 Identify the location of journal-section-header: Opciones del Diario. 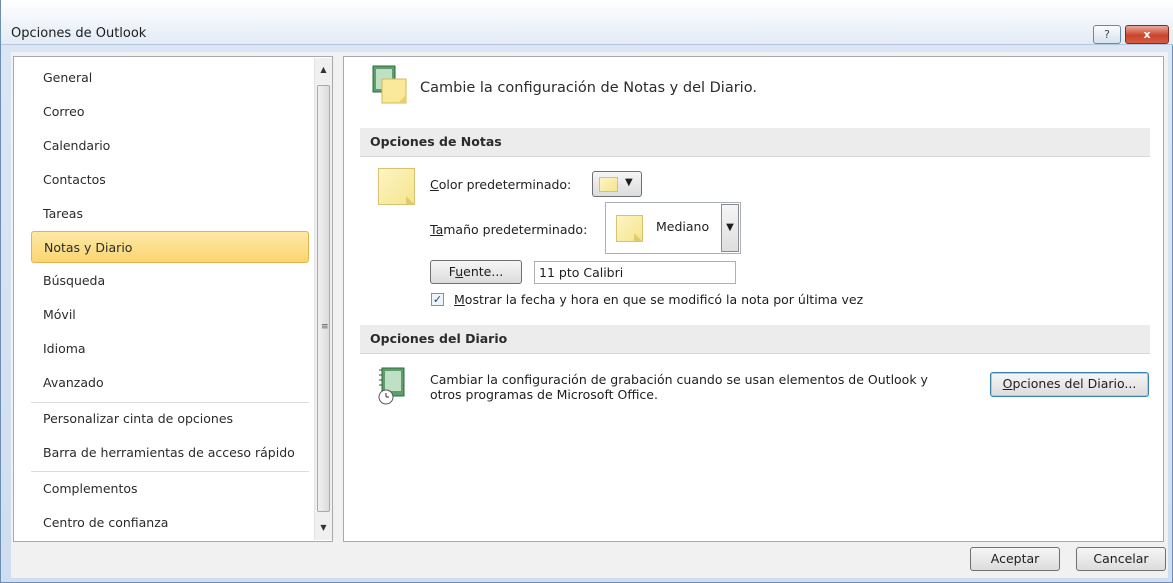
(755, 339).